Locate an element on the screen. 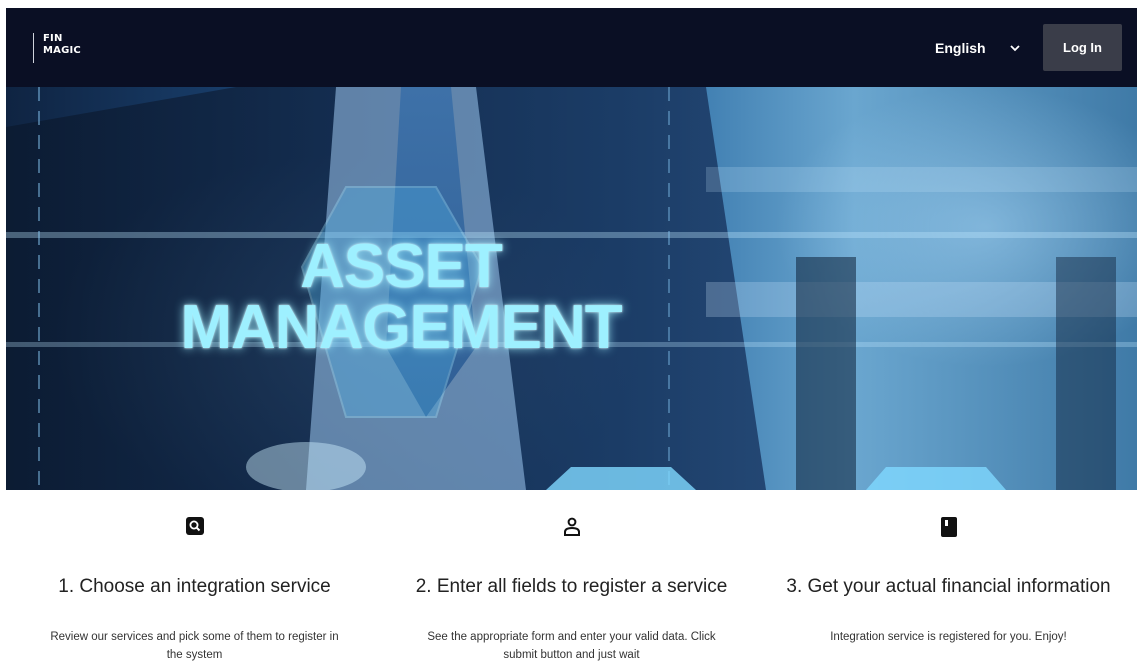 The image size is (1137, 671). language-label: English is located at coordinates (960, 48).